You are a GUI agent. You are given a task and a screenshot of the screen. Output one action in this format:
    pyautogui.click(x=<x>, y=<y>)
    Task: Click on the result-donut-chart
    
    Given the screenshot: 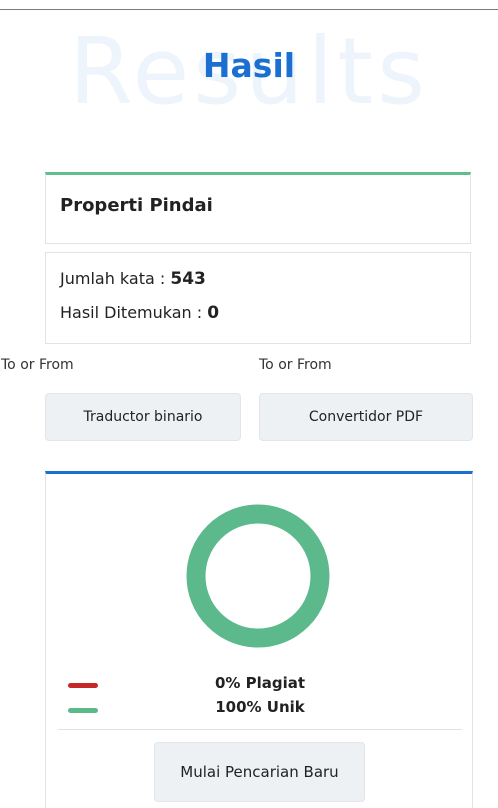 What is the action you would take?
    pyautogui.click(x=258, y=576)
    